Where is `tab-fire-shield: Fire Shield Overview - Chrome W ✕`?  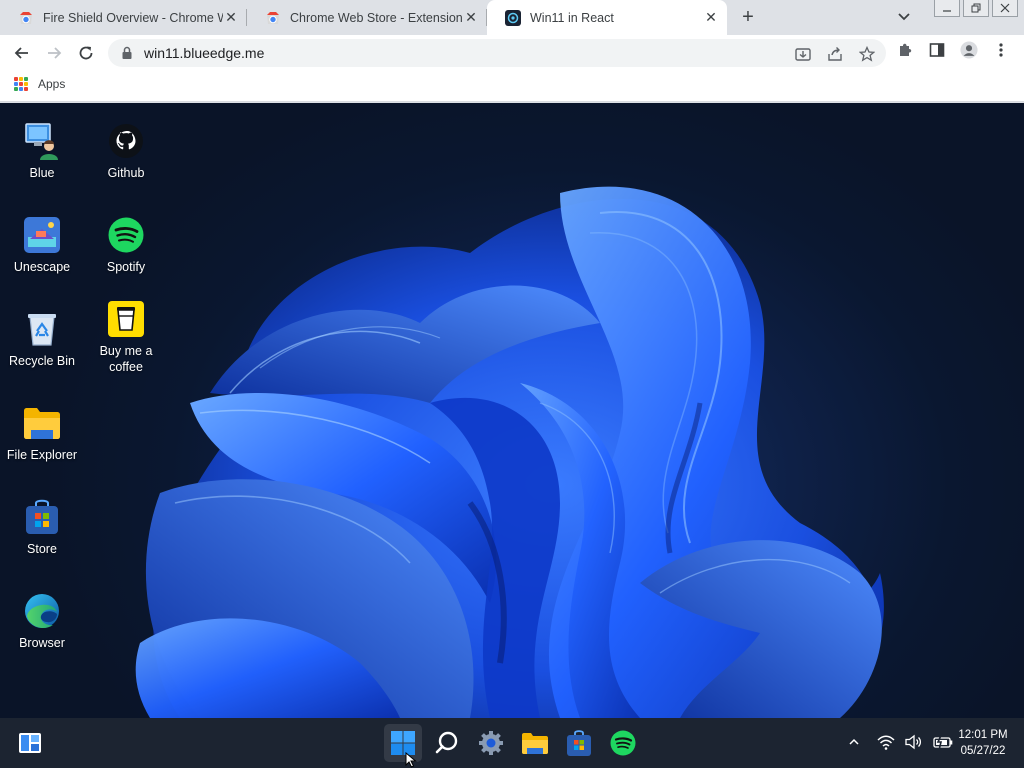
tab-fire-shield: Fire Shield Overview - Chrome W ✕ is located at coordinates (123, 17).